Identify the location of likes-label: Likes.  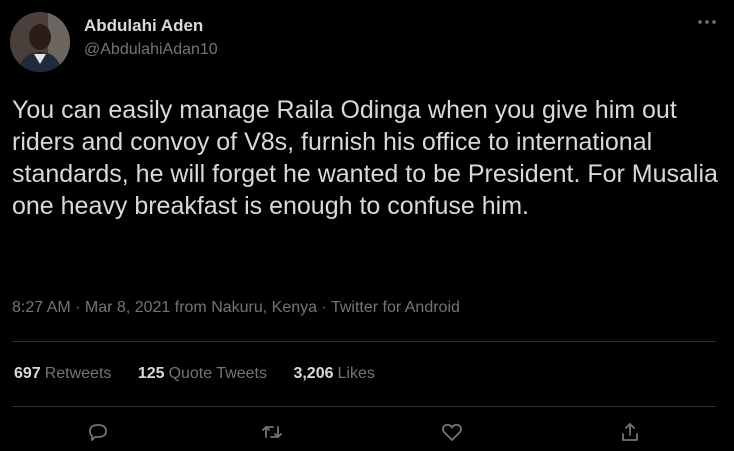
(356, 373).